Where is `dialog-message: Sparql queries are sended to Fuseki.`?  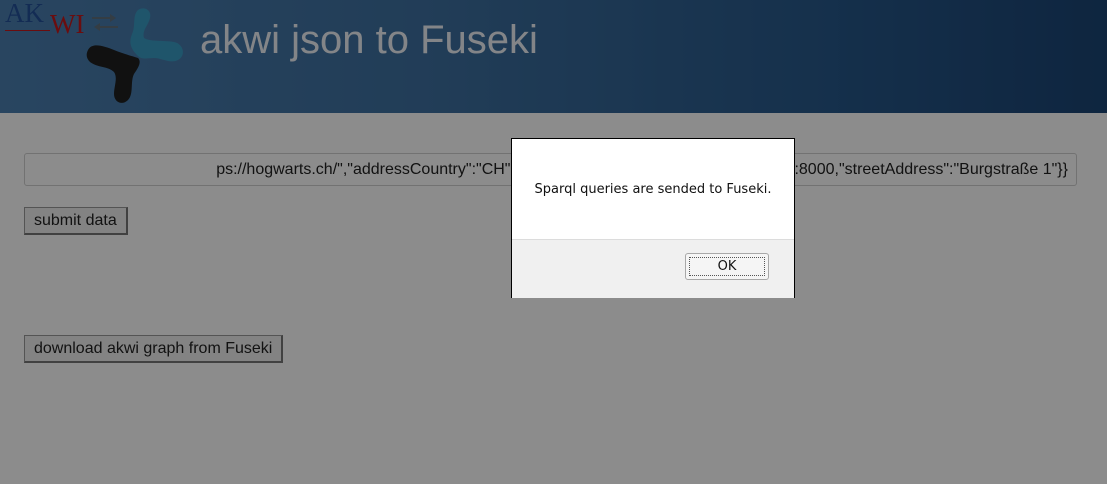
dialog-message: Sparql queries are sended to Fuseki. is located at coordinates (653, 189).